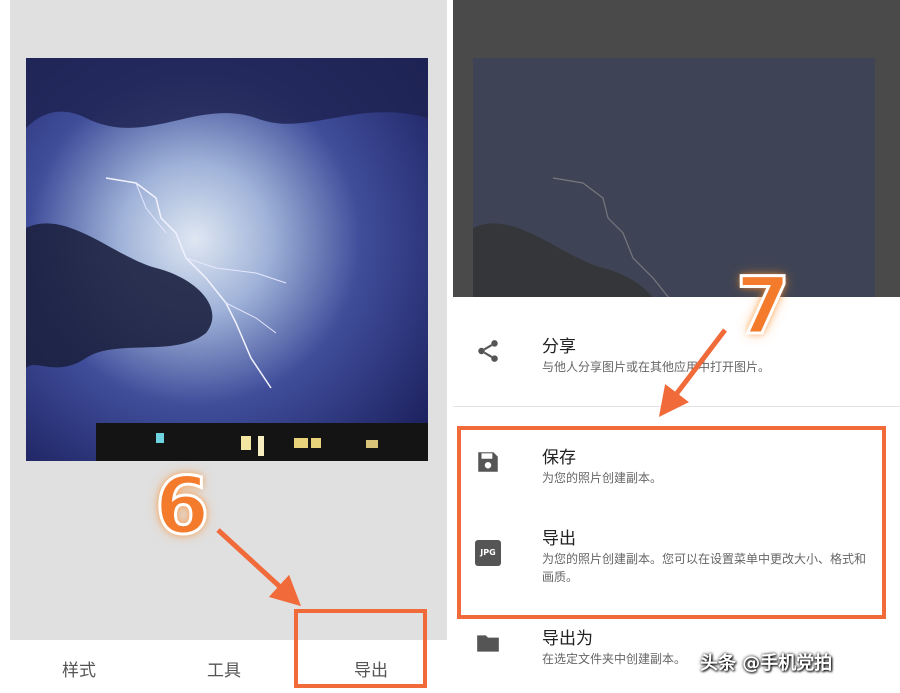 Image resolution: width=900 pixels, height=693 pixels. Describe the element at coordinates (671, 522) in the screenshot. I see `save-export-highlight` at that location.